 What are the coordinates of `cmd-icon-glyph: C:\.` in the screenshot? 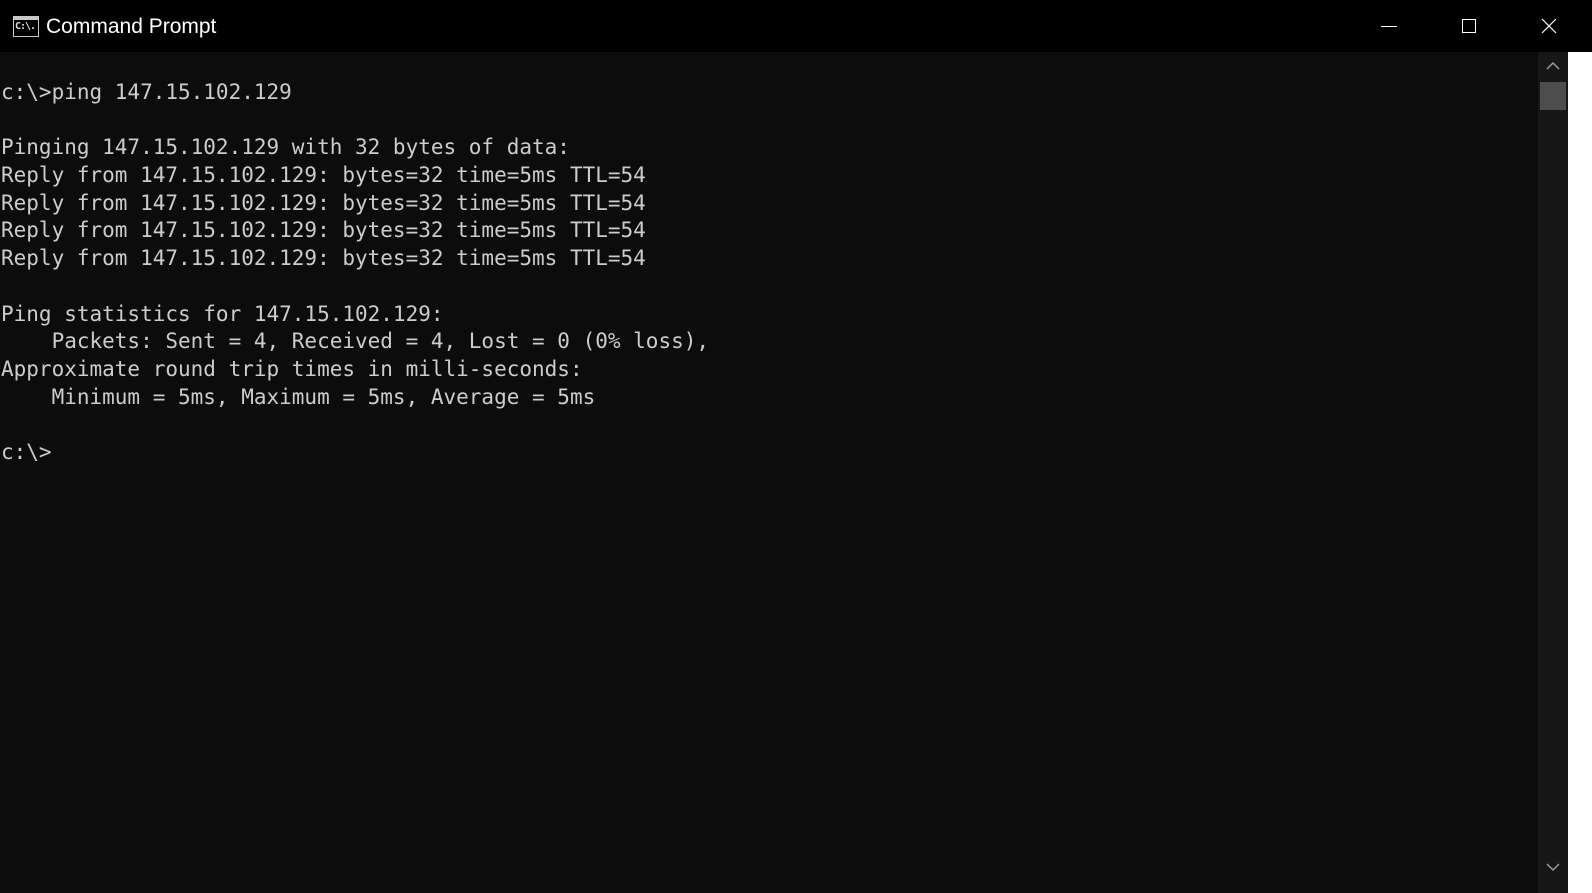 It's located at (25, 26).